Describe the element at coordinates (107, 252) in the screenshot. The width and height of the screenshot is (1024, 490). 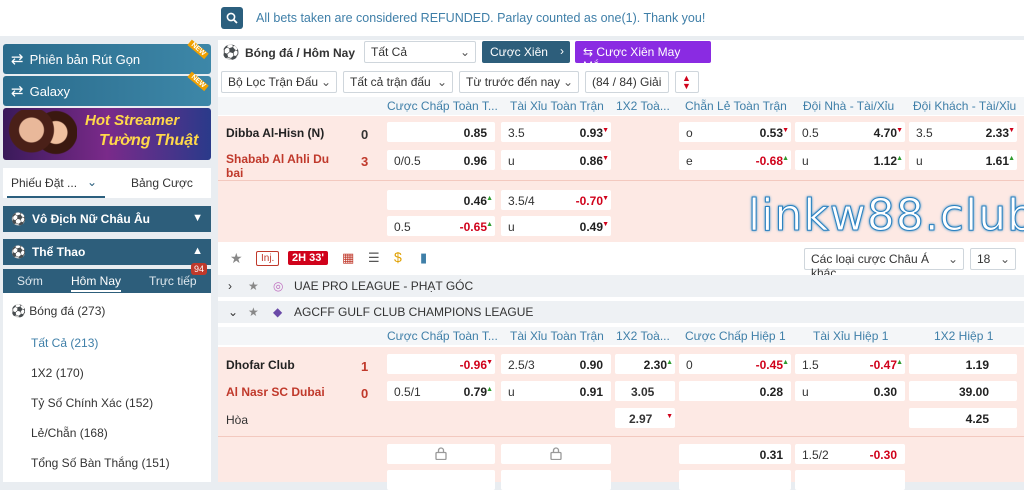
I see `section-sports: ⚽ Thể Thao ▲` at that location.